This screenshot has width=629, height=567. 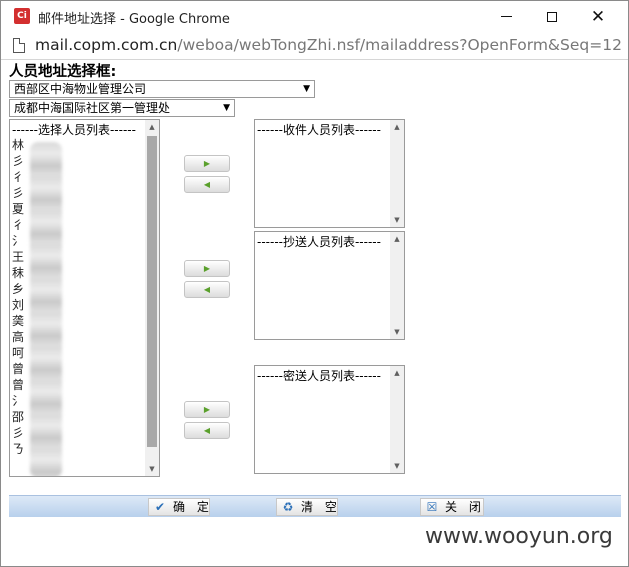 I want to click on page-heading: 人员地址选择框:, so click(x=63, y=72).